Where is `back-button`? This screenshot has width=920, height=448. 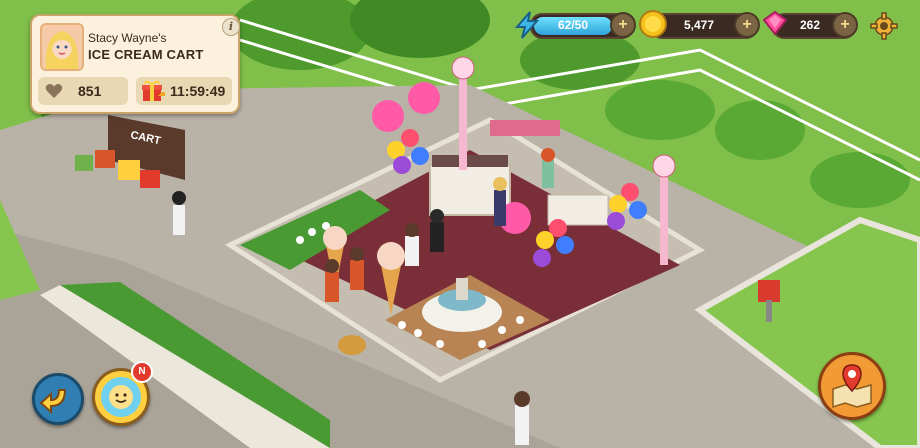
back-button is located at coordinates (58, 399).